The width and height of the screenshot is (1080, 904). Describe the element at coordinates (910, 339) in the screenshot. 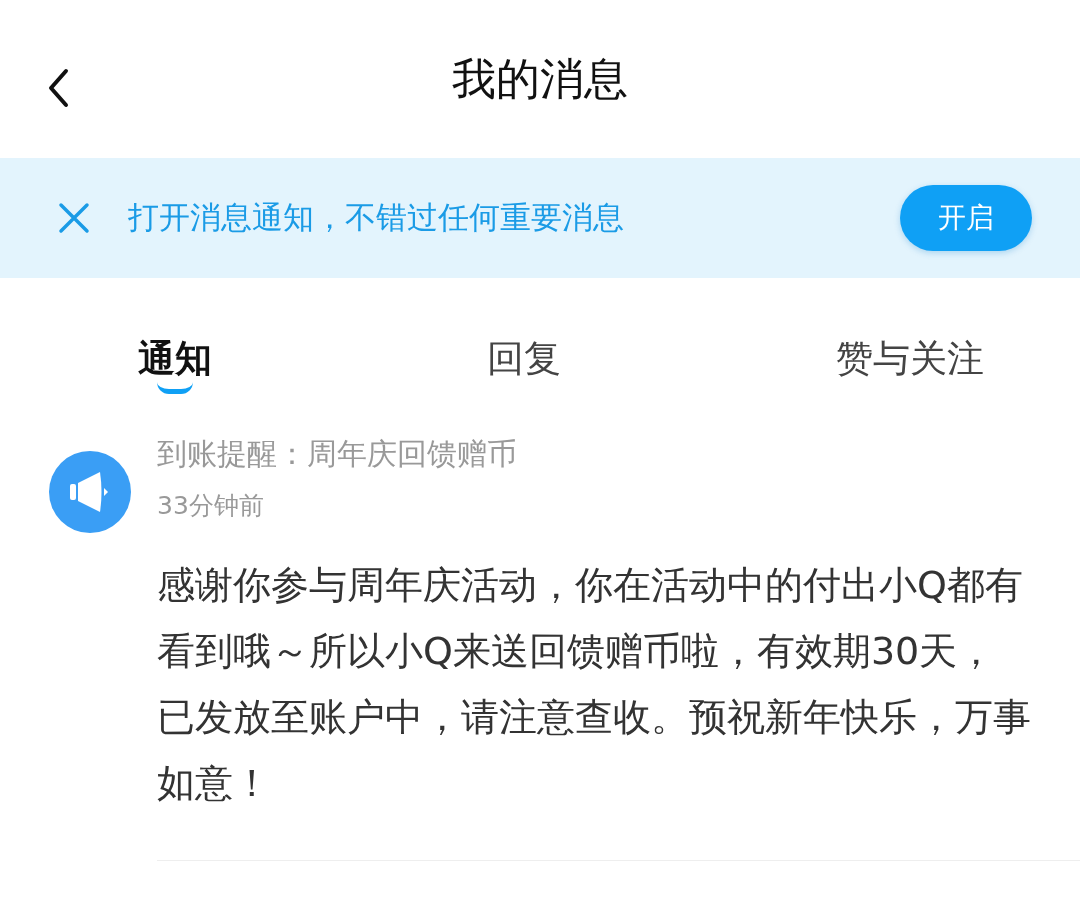

I see `tab: 赞与关注` at that location.